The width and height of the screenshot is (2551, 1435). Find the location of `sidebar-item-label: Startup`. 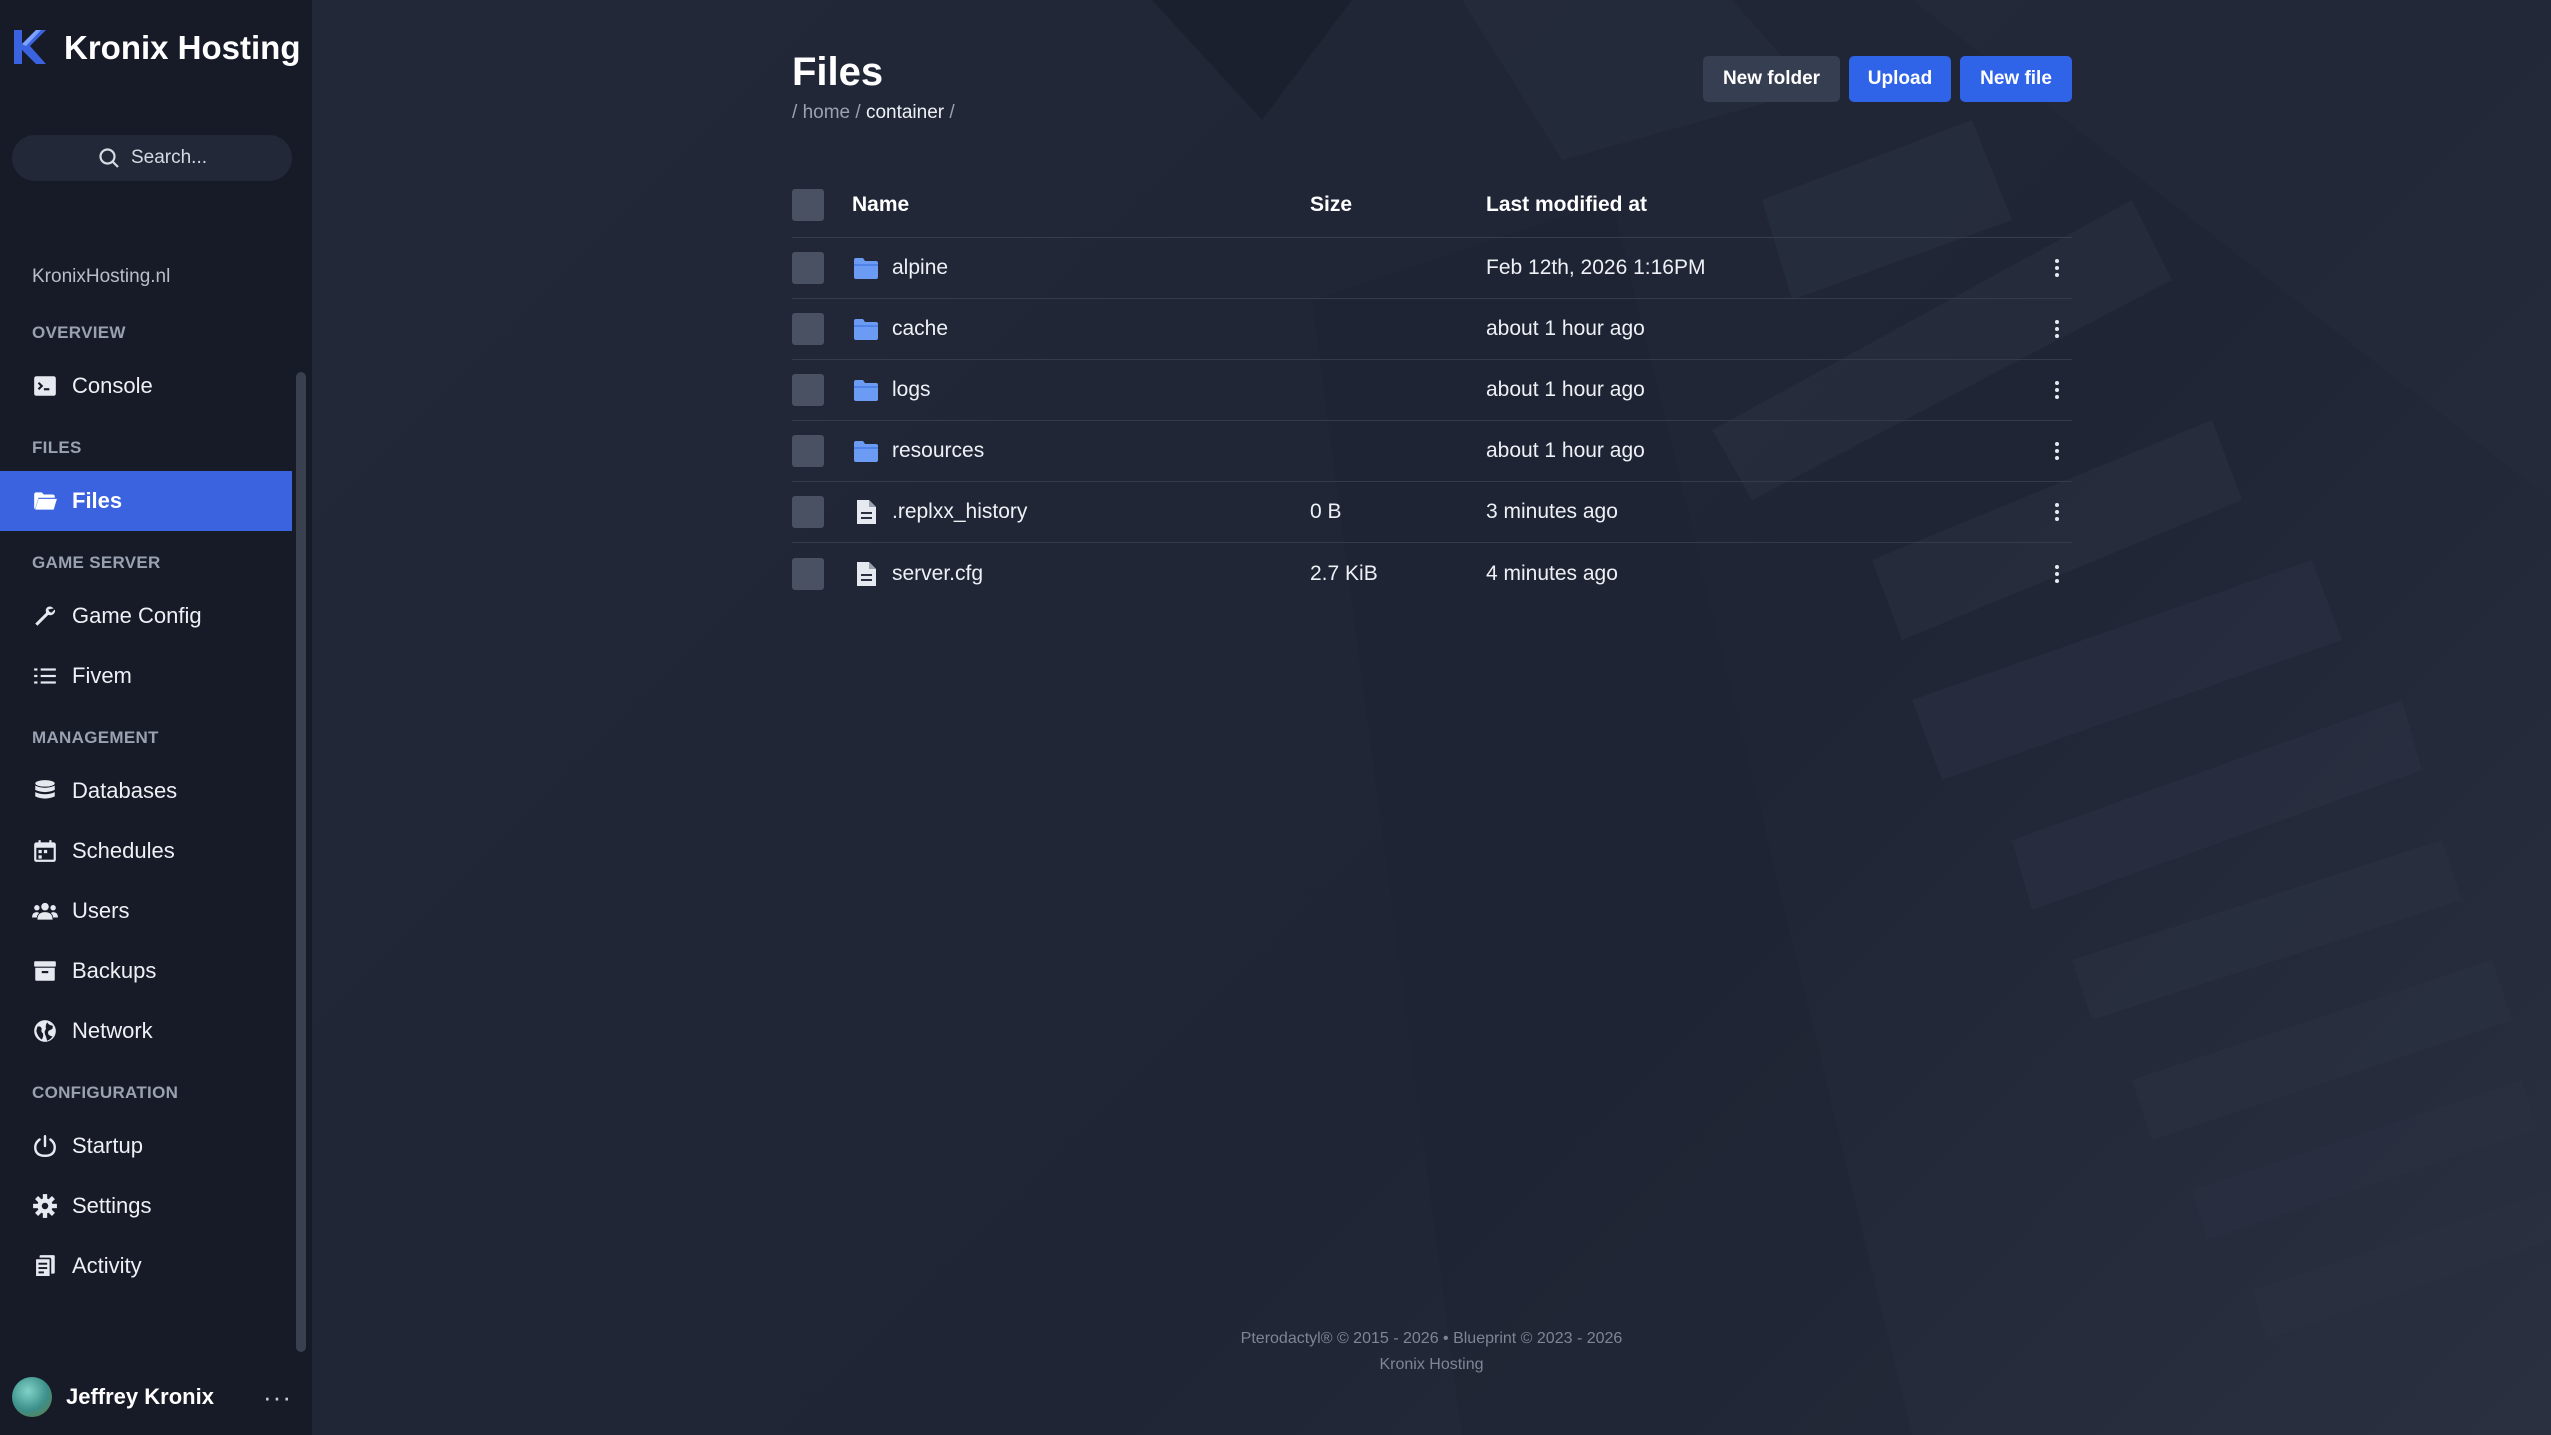

sidebar-item-label: Startup is located at coordinates (107, 1145).